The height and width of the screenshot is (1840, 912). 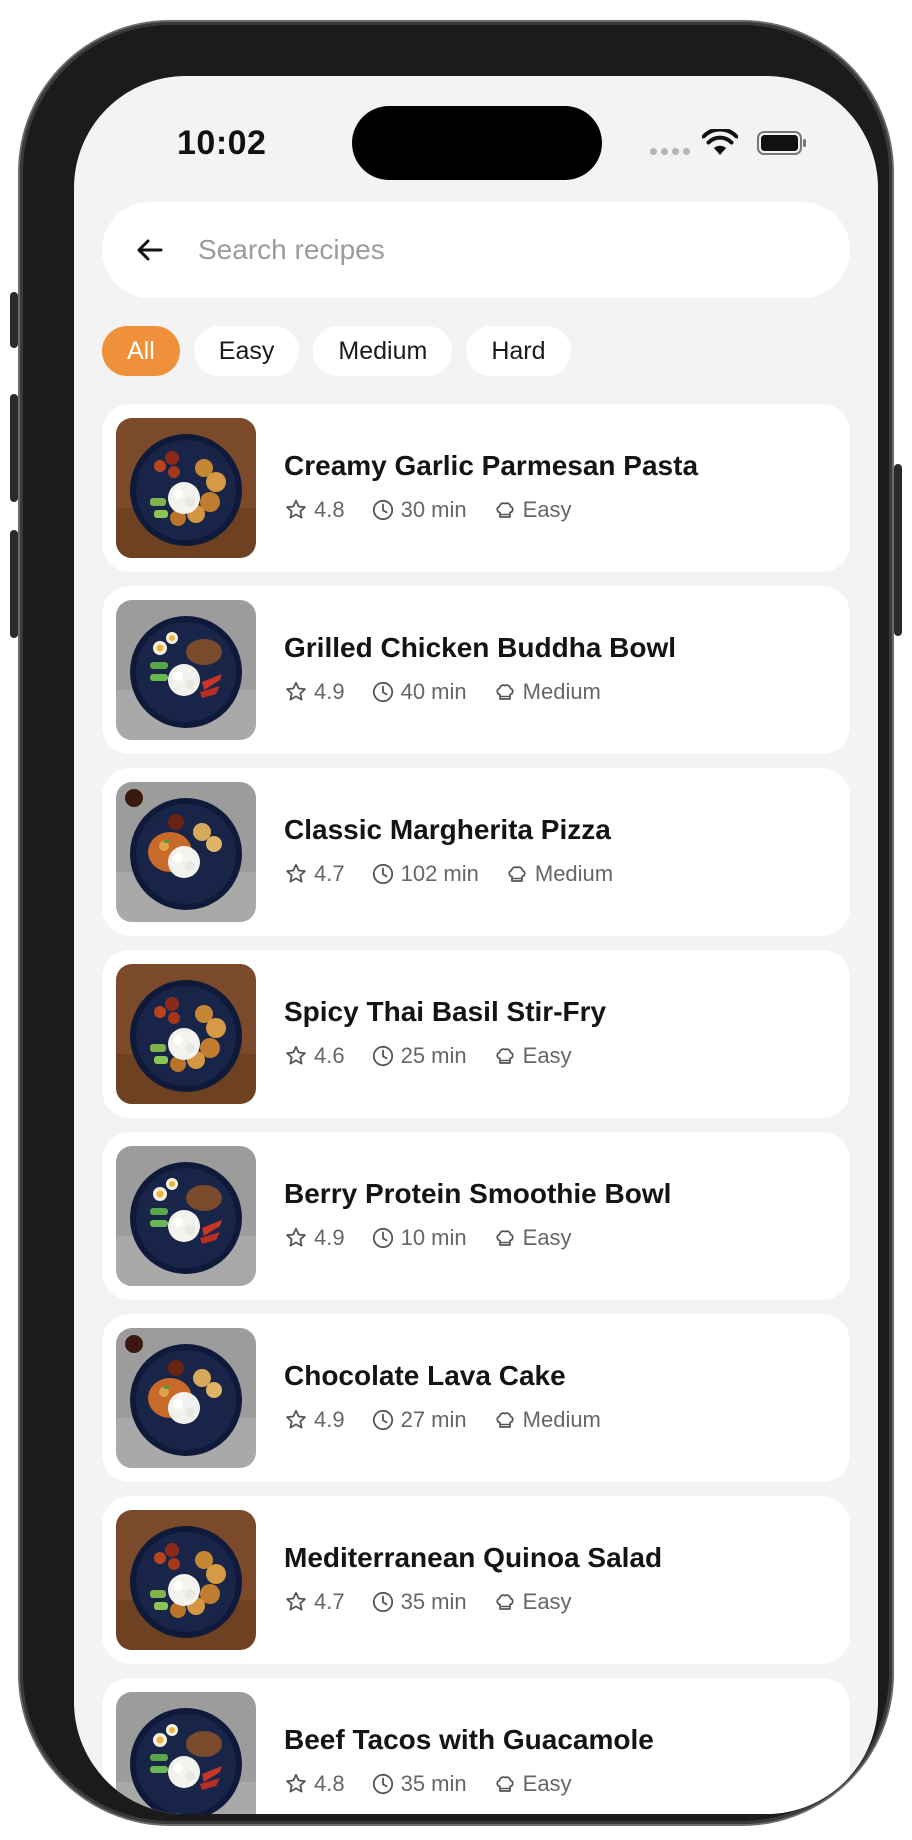 I want to click on arrow-left-icon, so click(x=150, y=250).